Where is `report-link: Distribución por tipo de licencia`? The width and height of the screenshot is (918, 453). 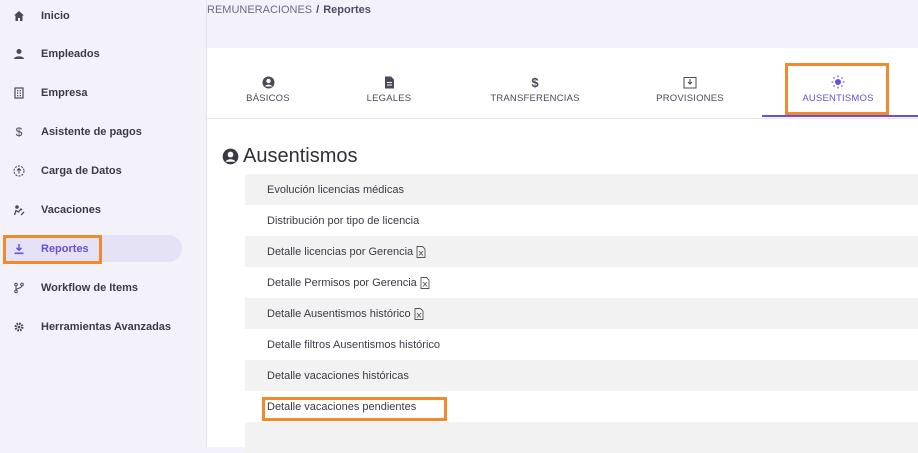
report-link: Distribución por tipo de licencia is located at coordinates (343, 221).